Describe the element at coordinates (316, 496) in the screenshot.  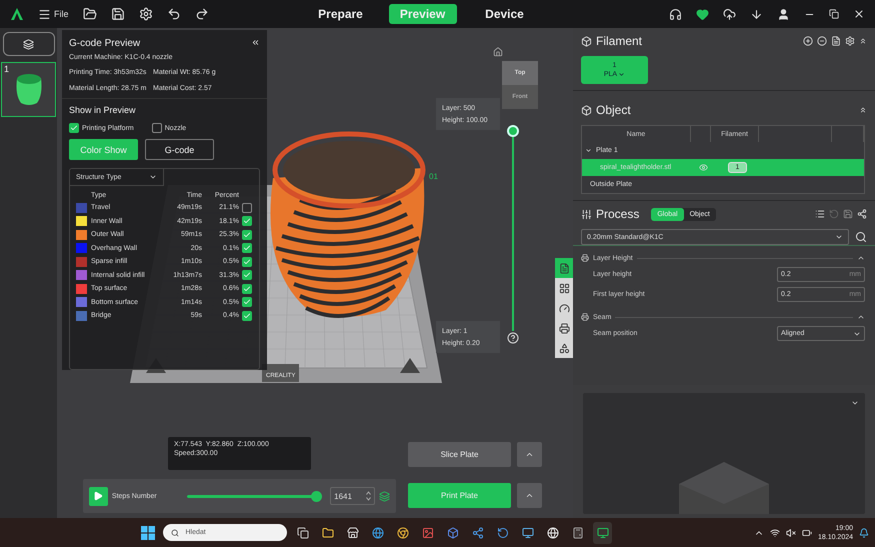
I see `slider-handle` at that location.